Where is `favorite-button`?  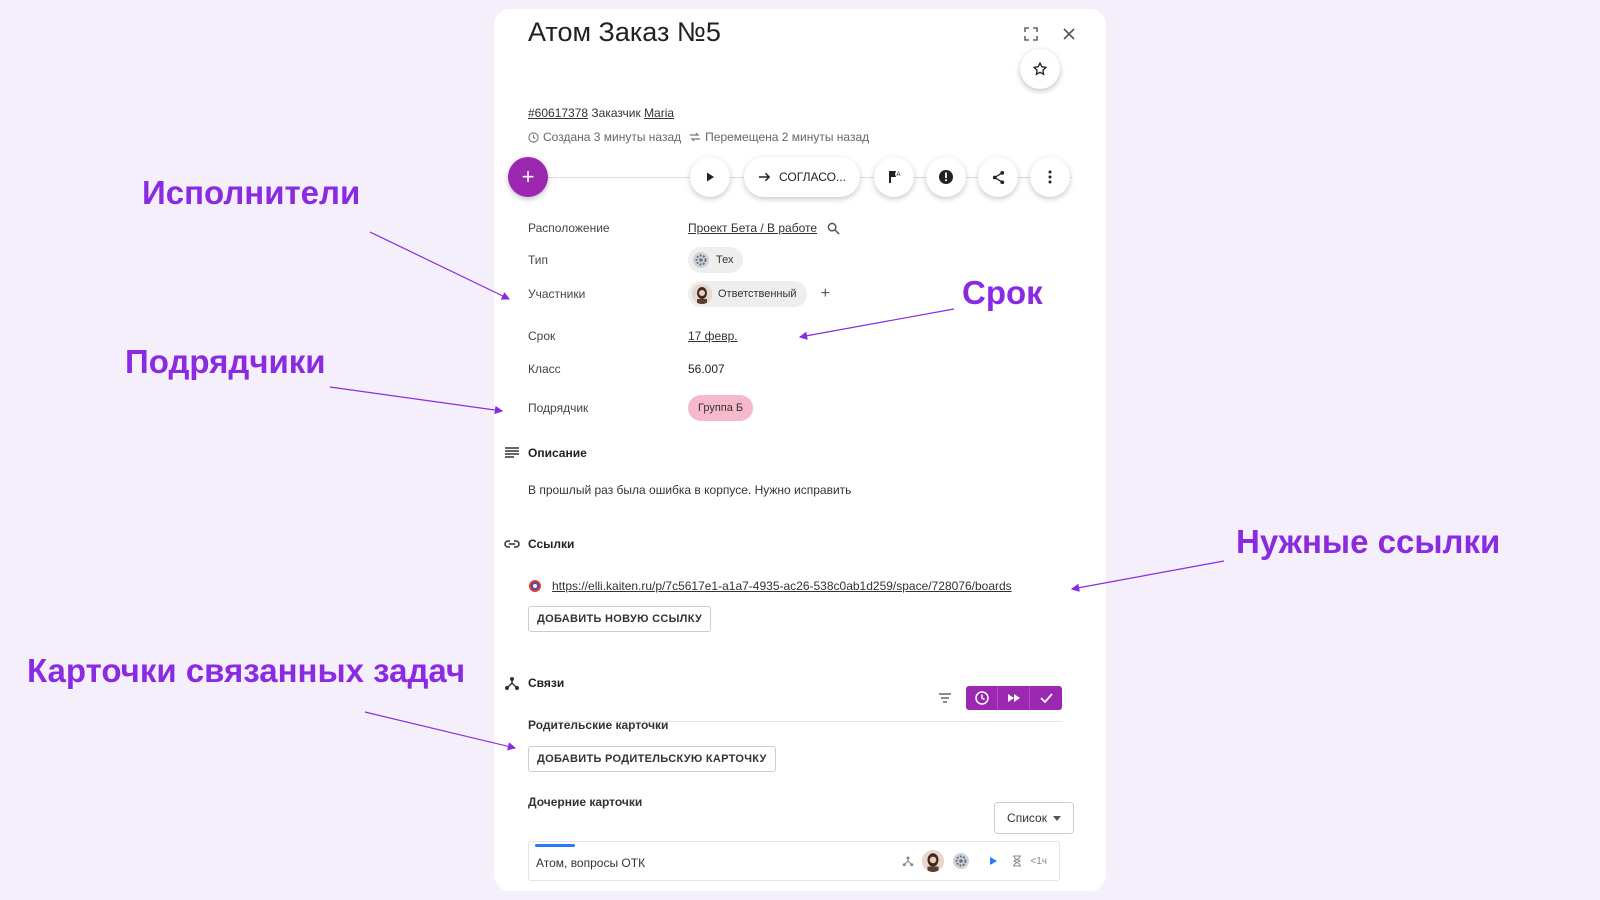
favorite-button is located at coordinates (1040, 69).